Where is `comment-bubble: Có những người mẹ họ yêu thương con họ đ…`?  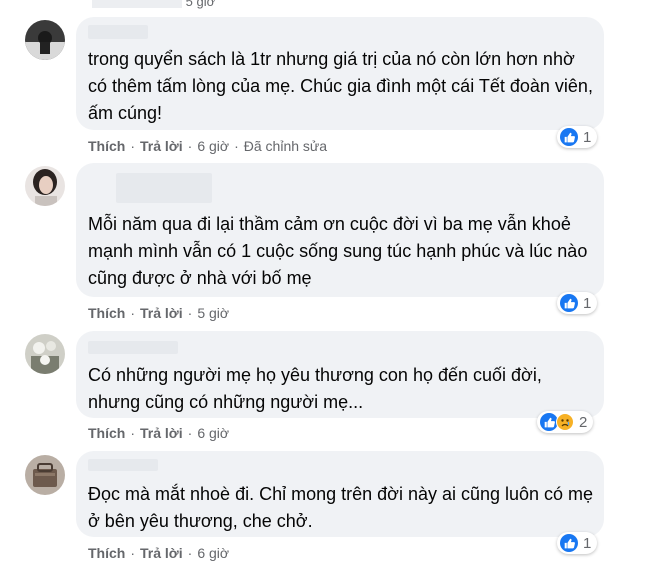 comment-bubble: Có những người mẹ họ yêu thương con họ đ… is located at coordinates (340, 374).